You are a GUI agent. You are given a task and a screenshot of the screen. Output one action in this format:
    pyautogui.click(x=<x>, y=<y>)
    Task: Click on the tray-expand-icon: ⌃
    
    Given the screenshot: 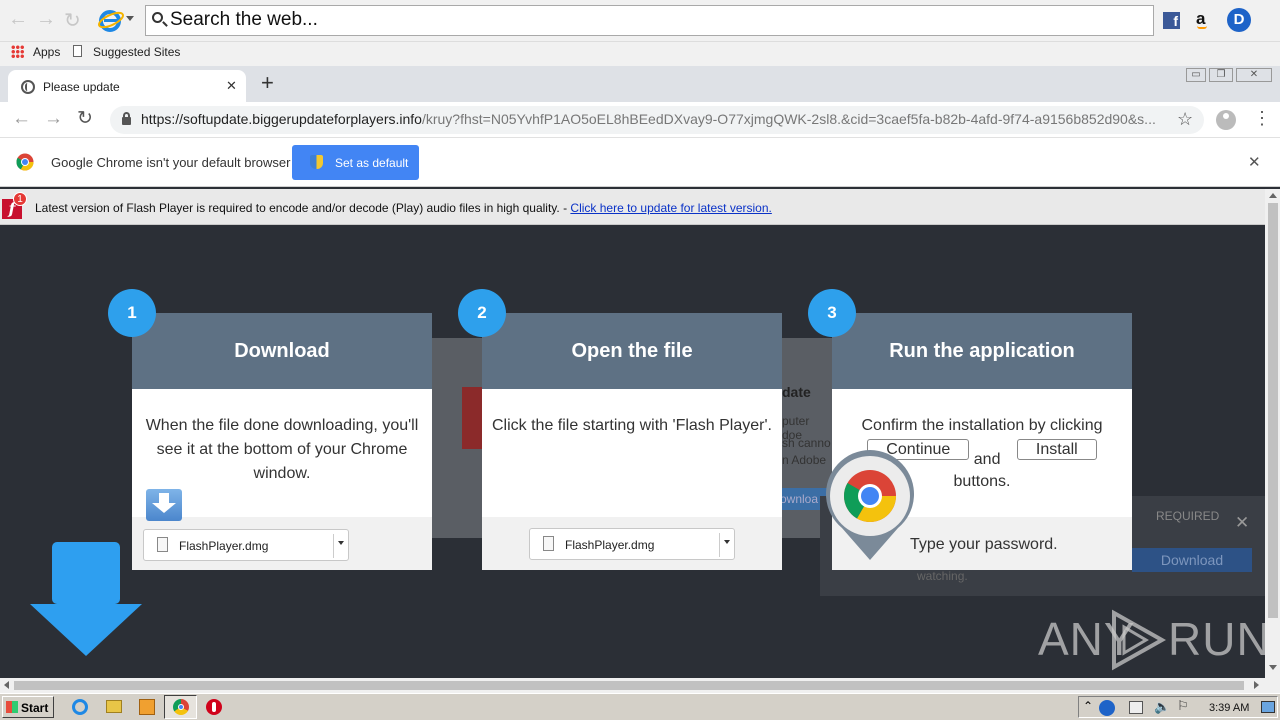 What is the action you would take?
    pyautogui.click(x=1088, y=706)
    